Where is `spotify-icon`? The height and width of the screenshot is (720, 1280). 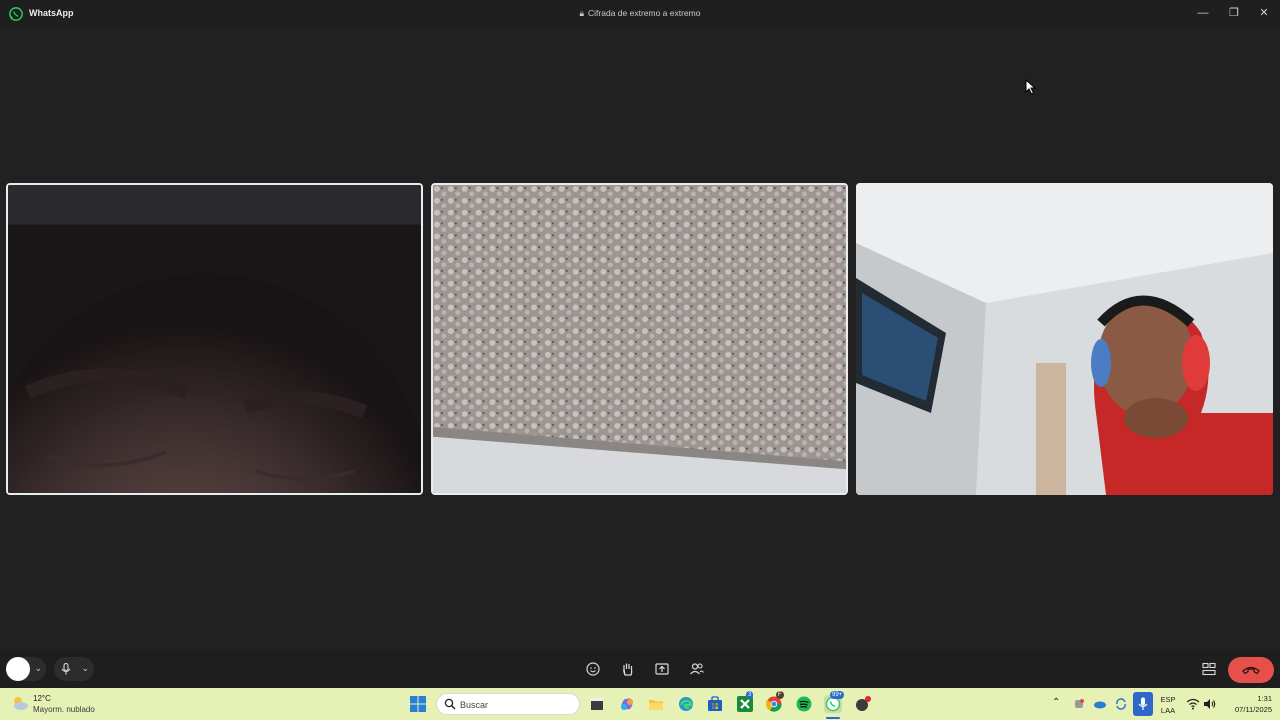
spotify-icon is located at coordinates (804, 704).